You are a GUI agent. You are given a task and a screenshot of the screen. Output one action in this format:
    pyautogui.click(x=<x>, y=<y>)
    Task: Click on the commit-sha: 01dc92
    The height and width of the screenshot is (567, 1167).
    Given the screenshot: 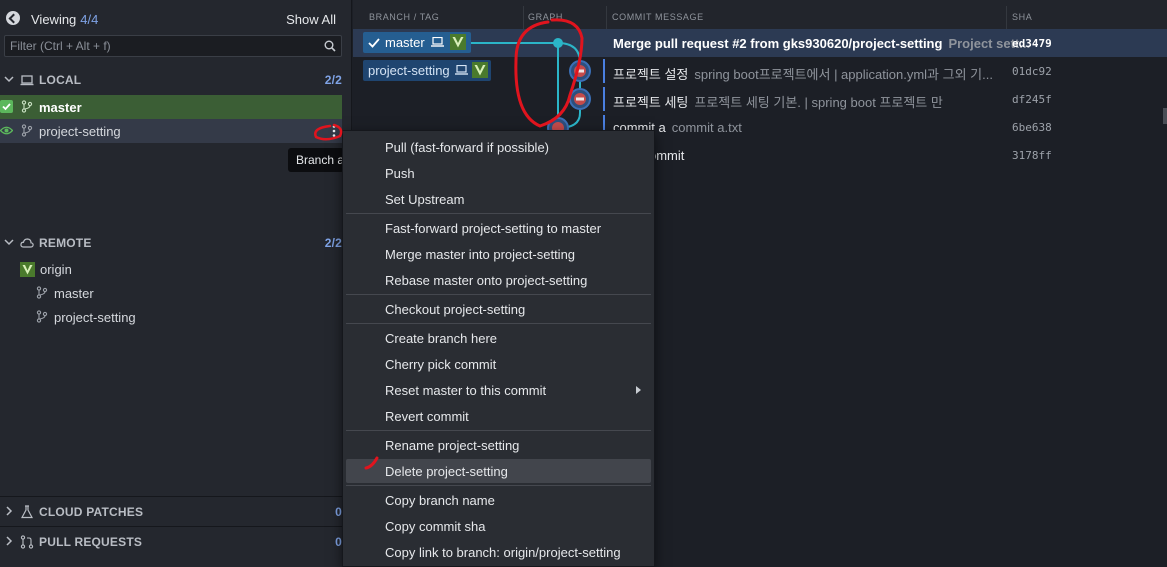 What is the action you would take?
    pyautogui.click(x=1032, y=71)
    